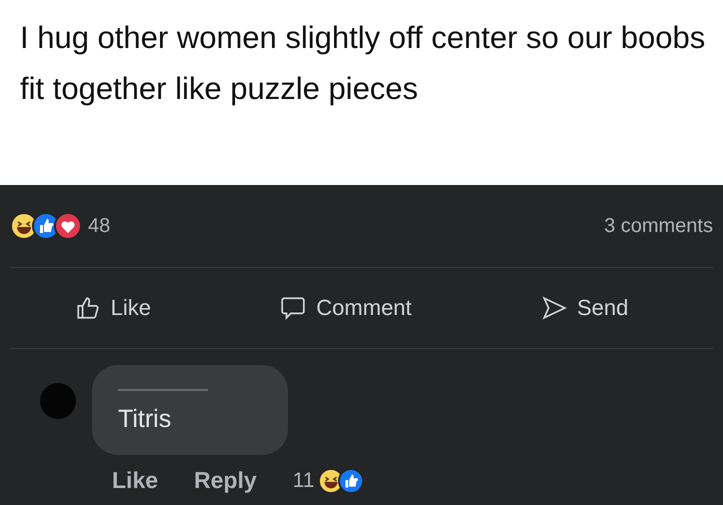 Image resolution: width=723 pixels, height=505 pixels. I want to click on reply-link: Reply, so click(225, 480).